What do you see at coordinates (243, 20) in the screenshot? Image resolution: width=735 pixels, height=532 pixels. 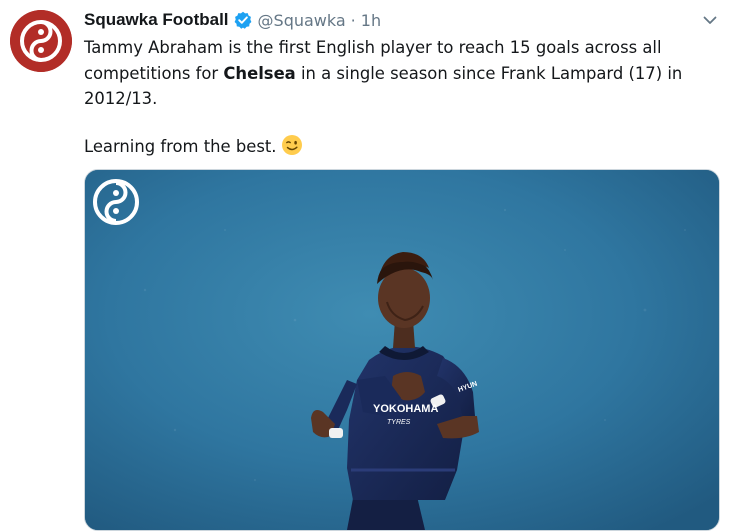 I see `verified-badge-icon` at bounding box center [243, 20].